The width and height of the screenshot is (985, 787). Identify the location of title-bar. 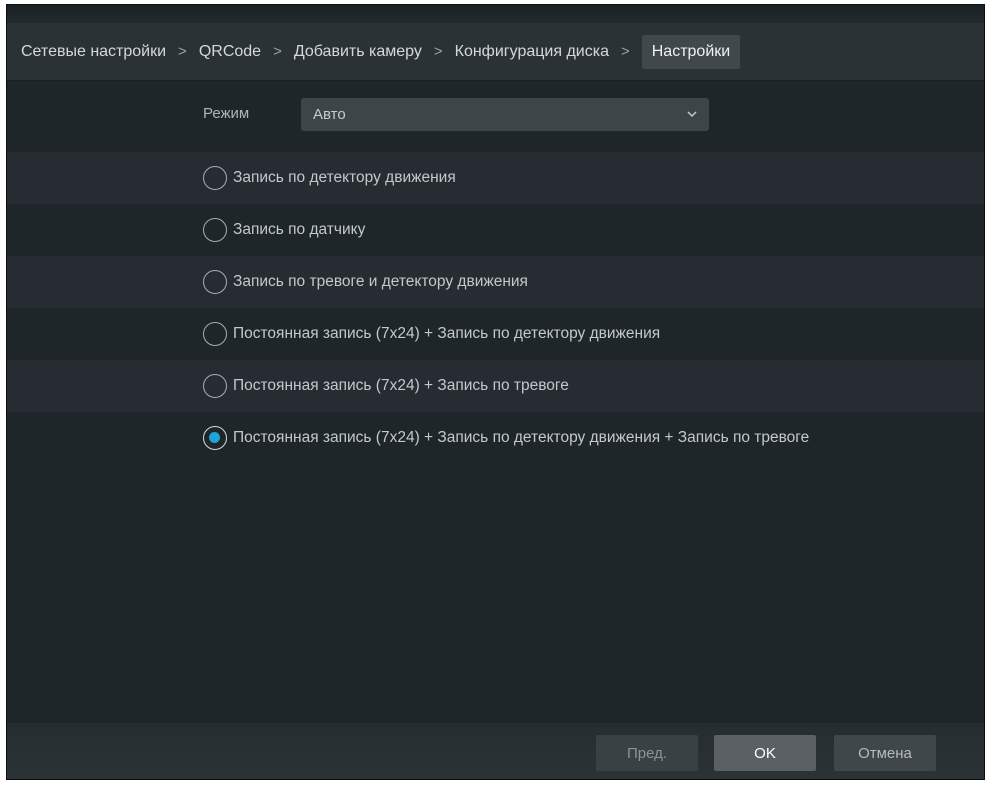
(495, 14).